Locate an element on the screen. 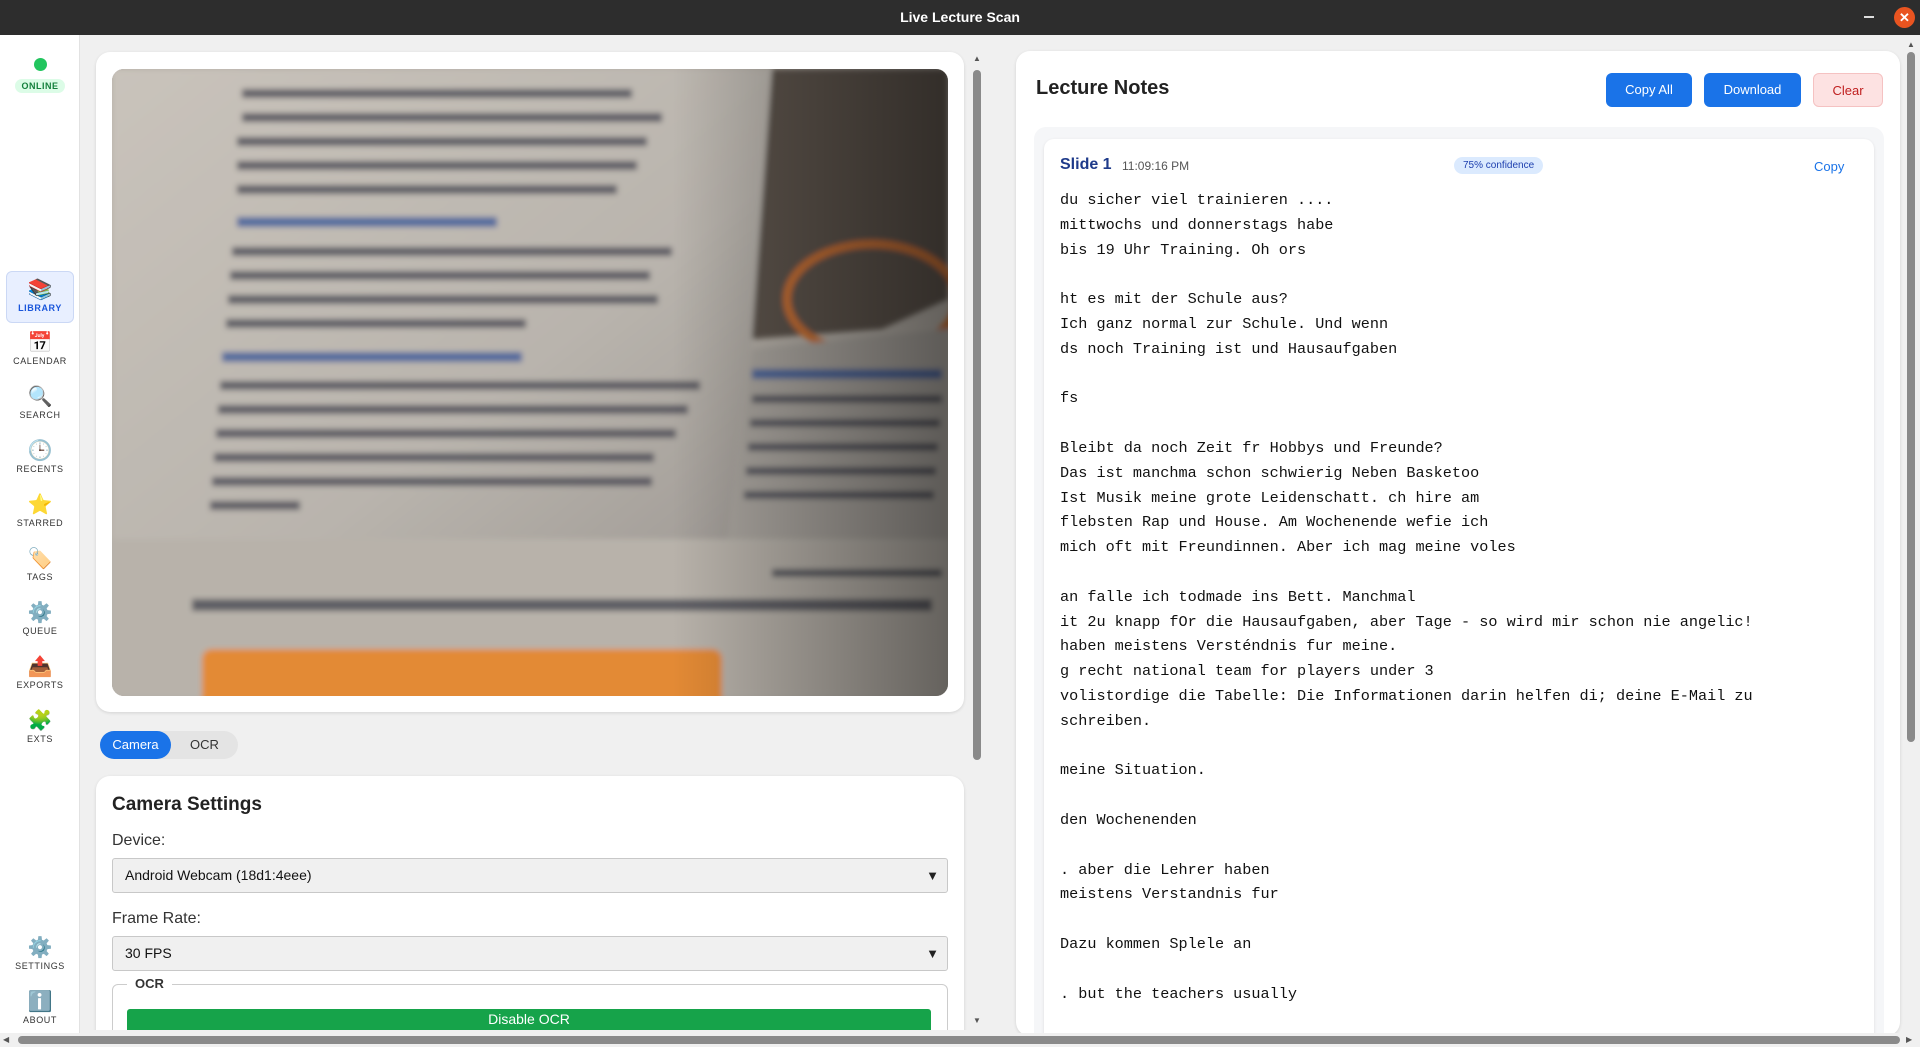 This screenshot has width=1920, height=1047. copy-all-button: Copy All is located at coordinates (1649, 90).